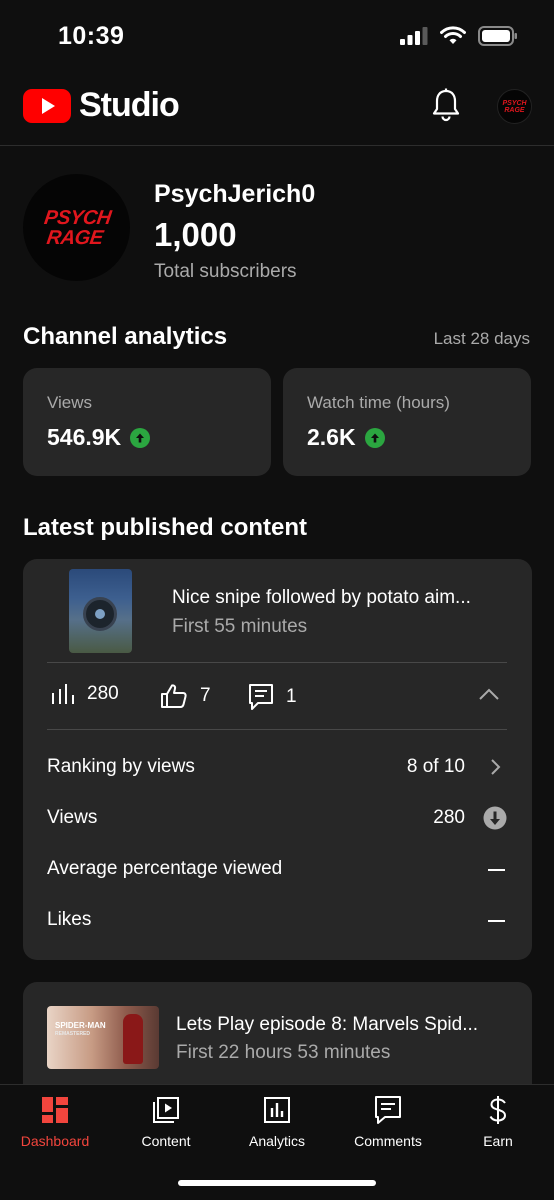 The image size is (554, 1200). What do you see at coordinates (283, 1052) in the screenshot?
I see `video-subtitle: First 22 hours 53 minutes` at bounding box center [283, 1052].